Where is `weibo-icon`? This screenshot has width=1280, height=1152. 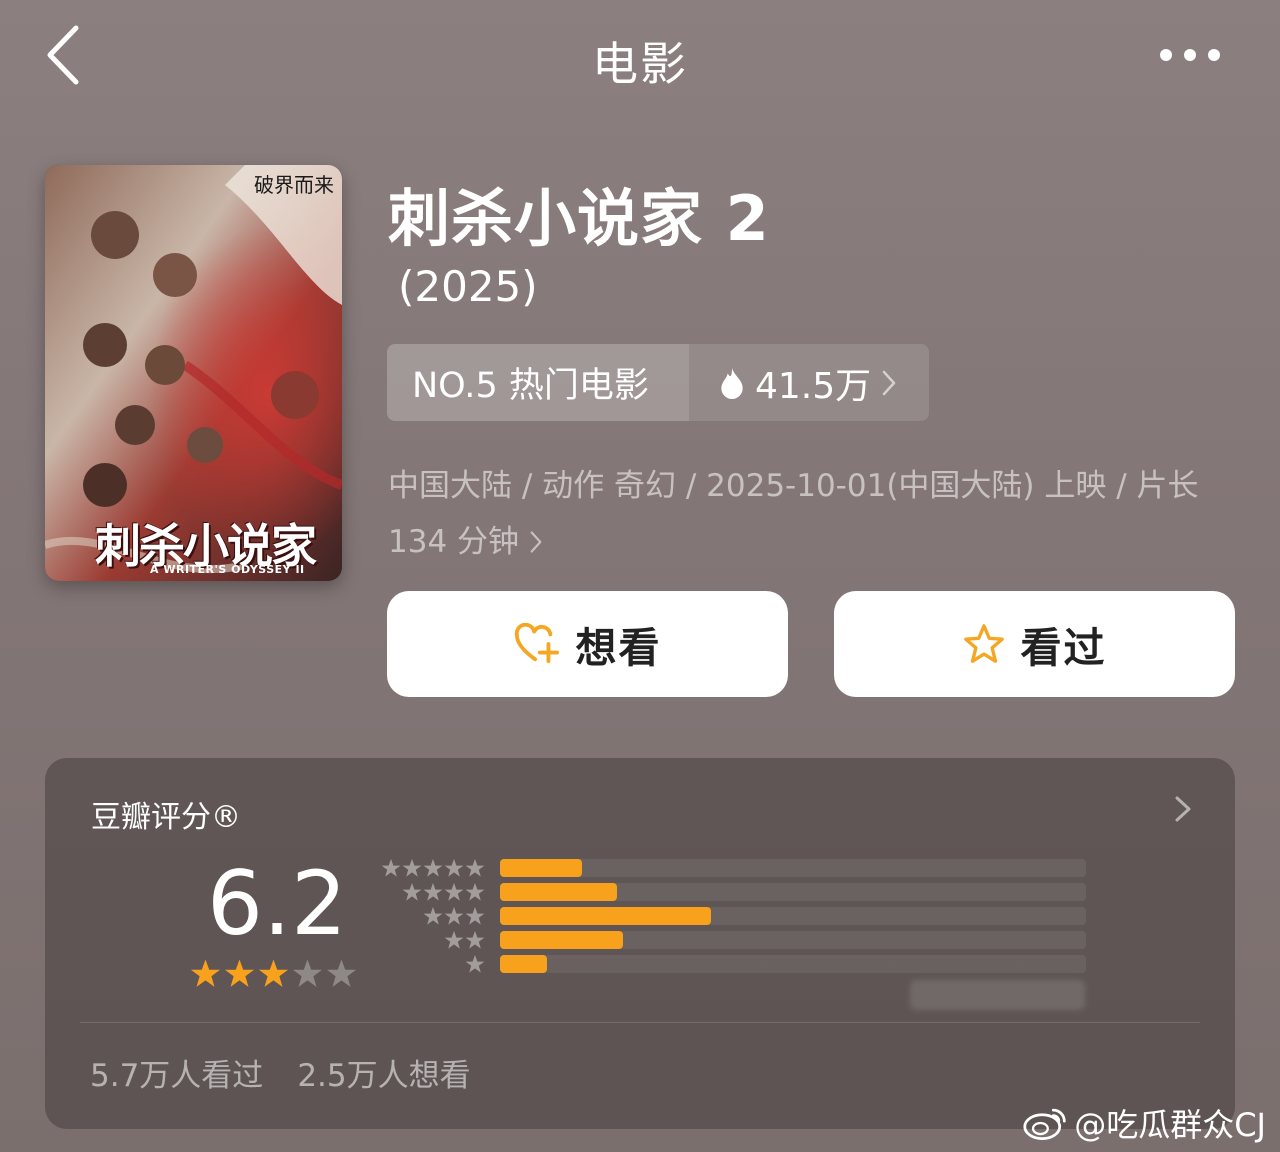 weibo-icon is located at coordinates (1044, 1124).